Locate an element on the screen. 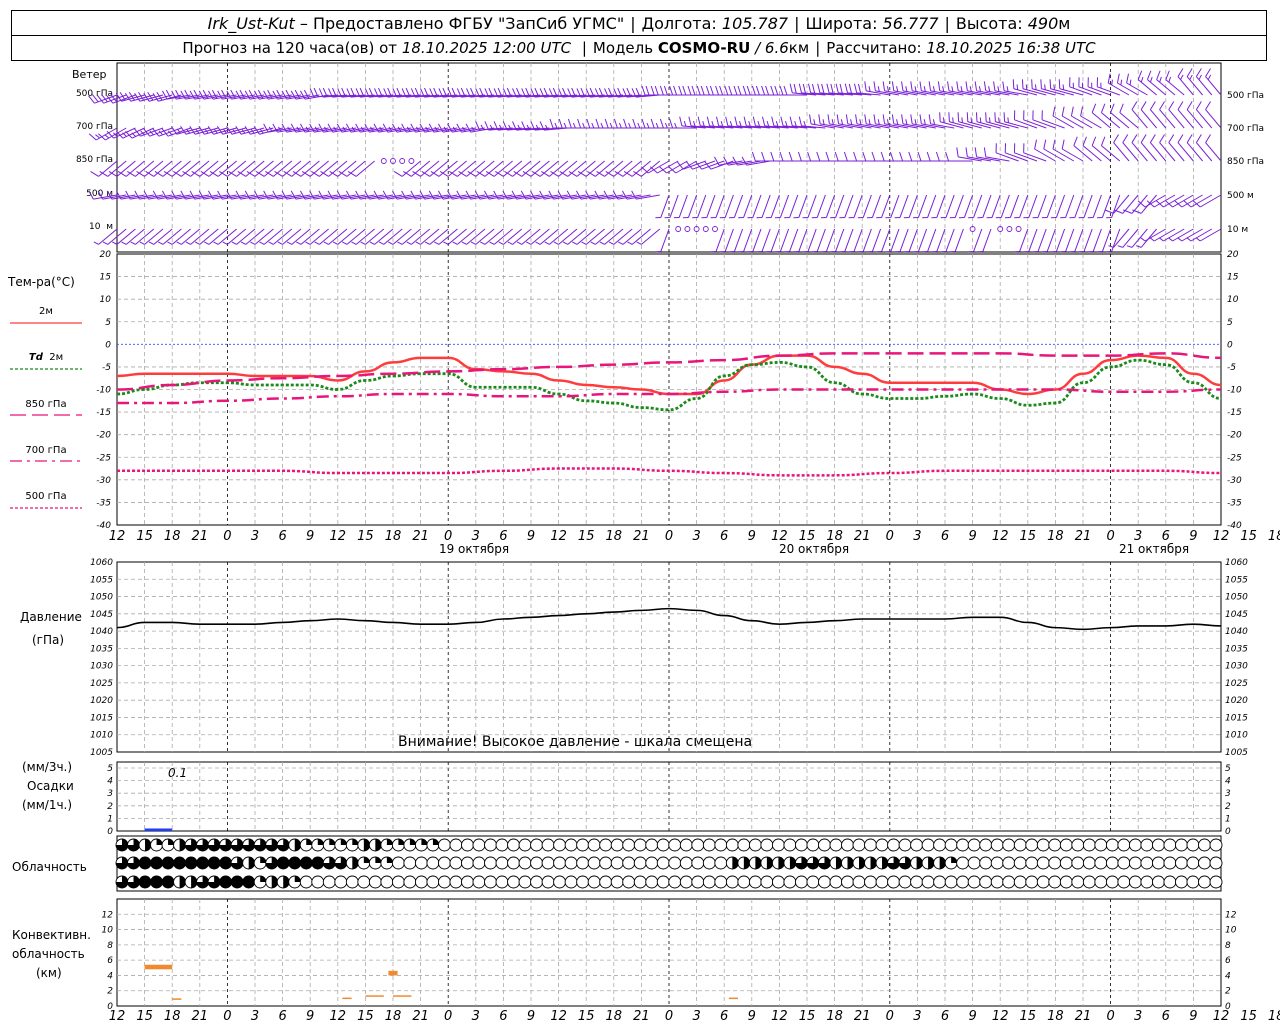 The image size is (1280, 1024). precip-bar is located at coordinates (158, 829).